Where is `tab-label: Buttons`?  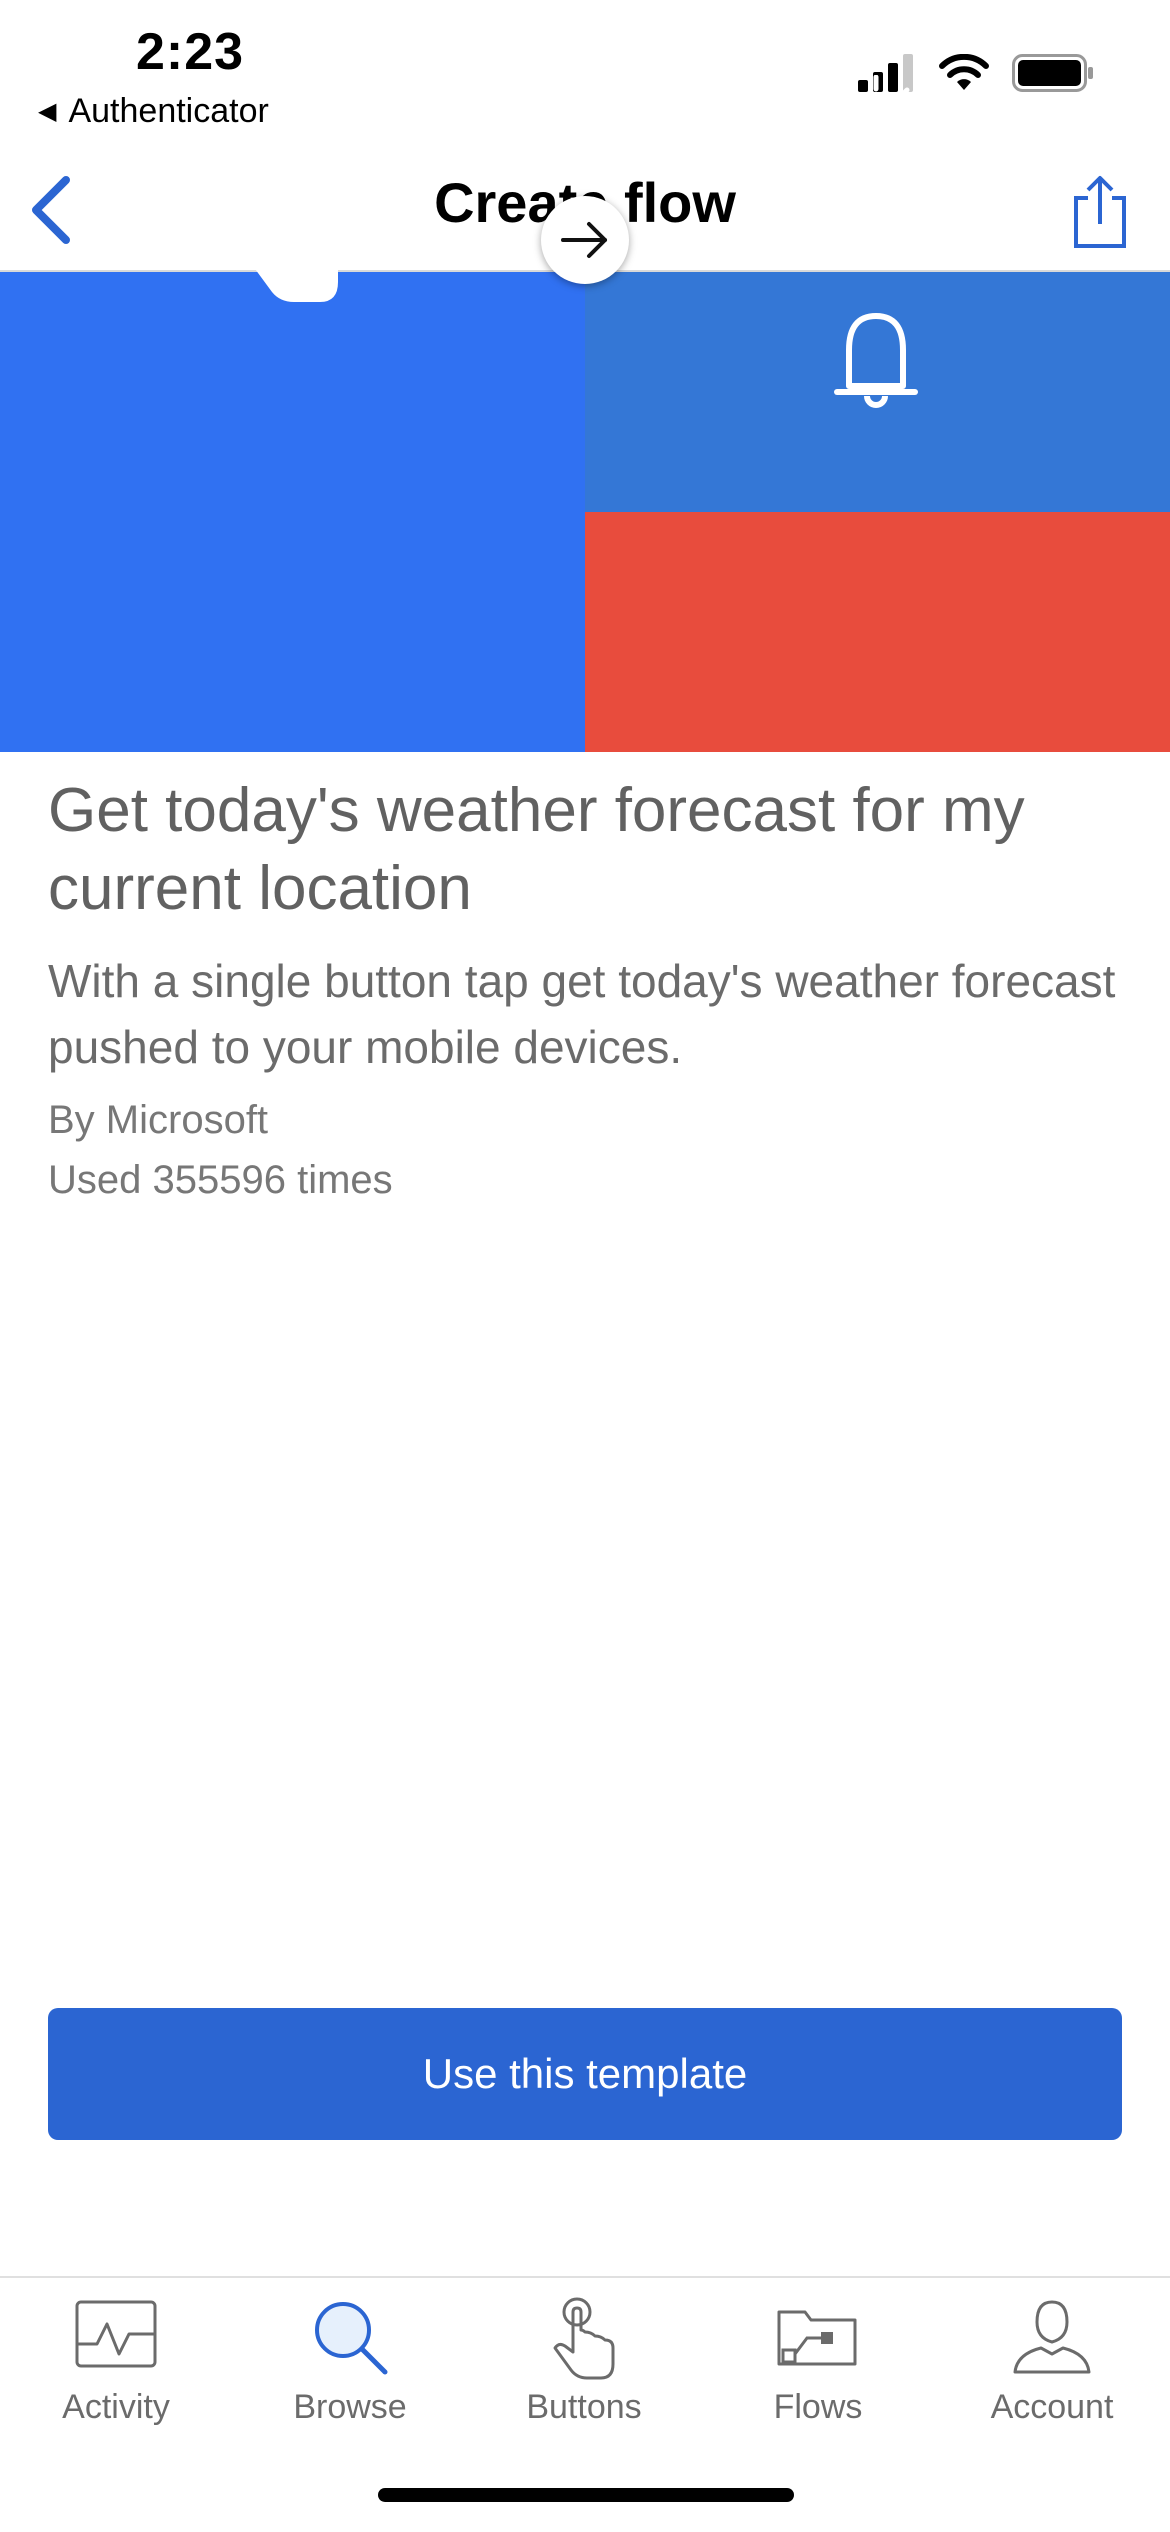 tab-label: Buttons is located at coordinates (584, 2407).